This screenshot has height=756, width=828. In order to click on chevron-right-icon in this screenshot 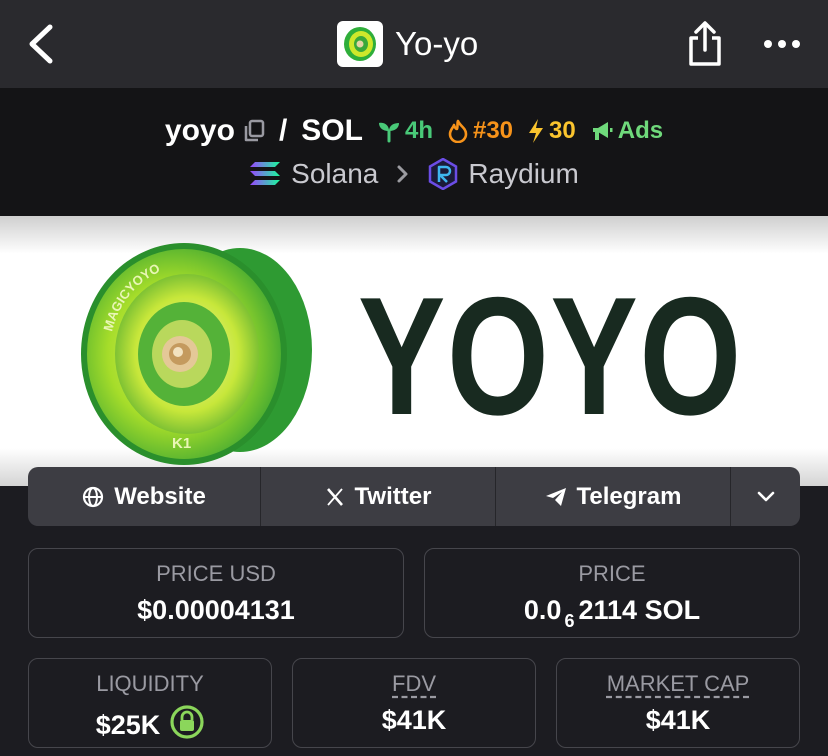, I will do `click(402, 174)`.